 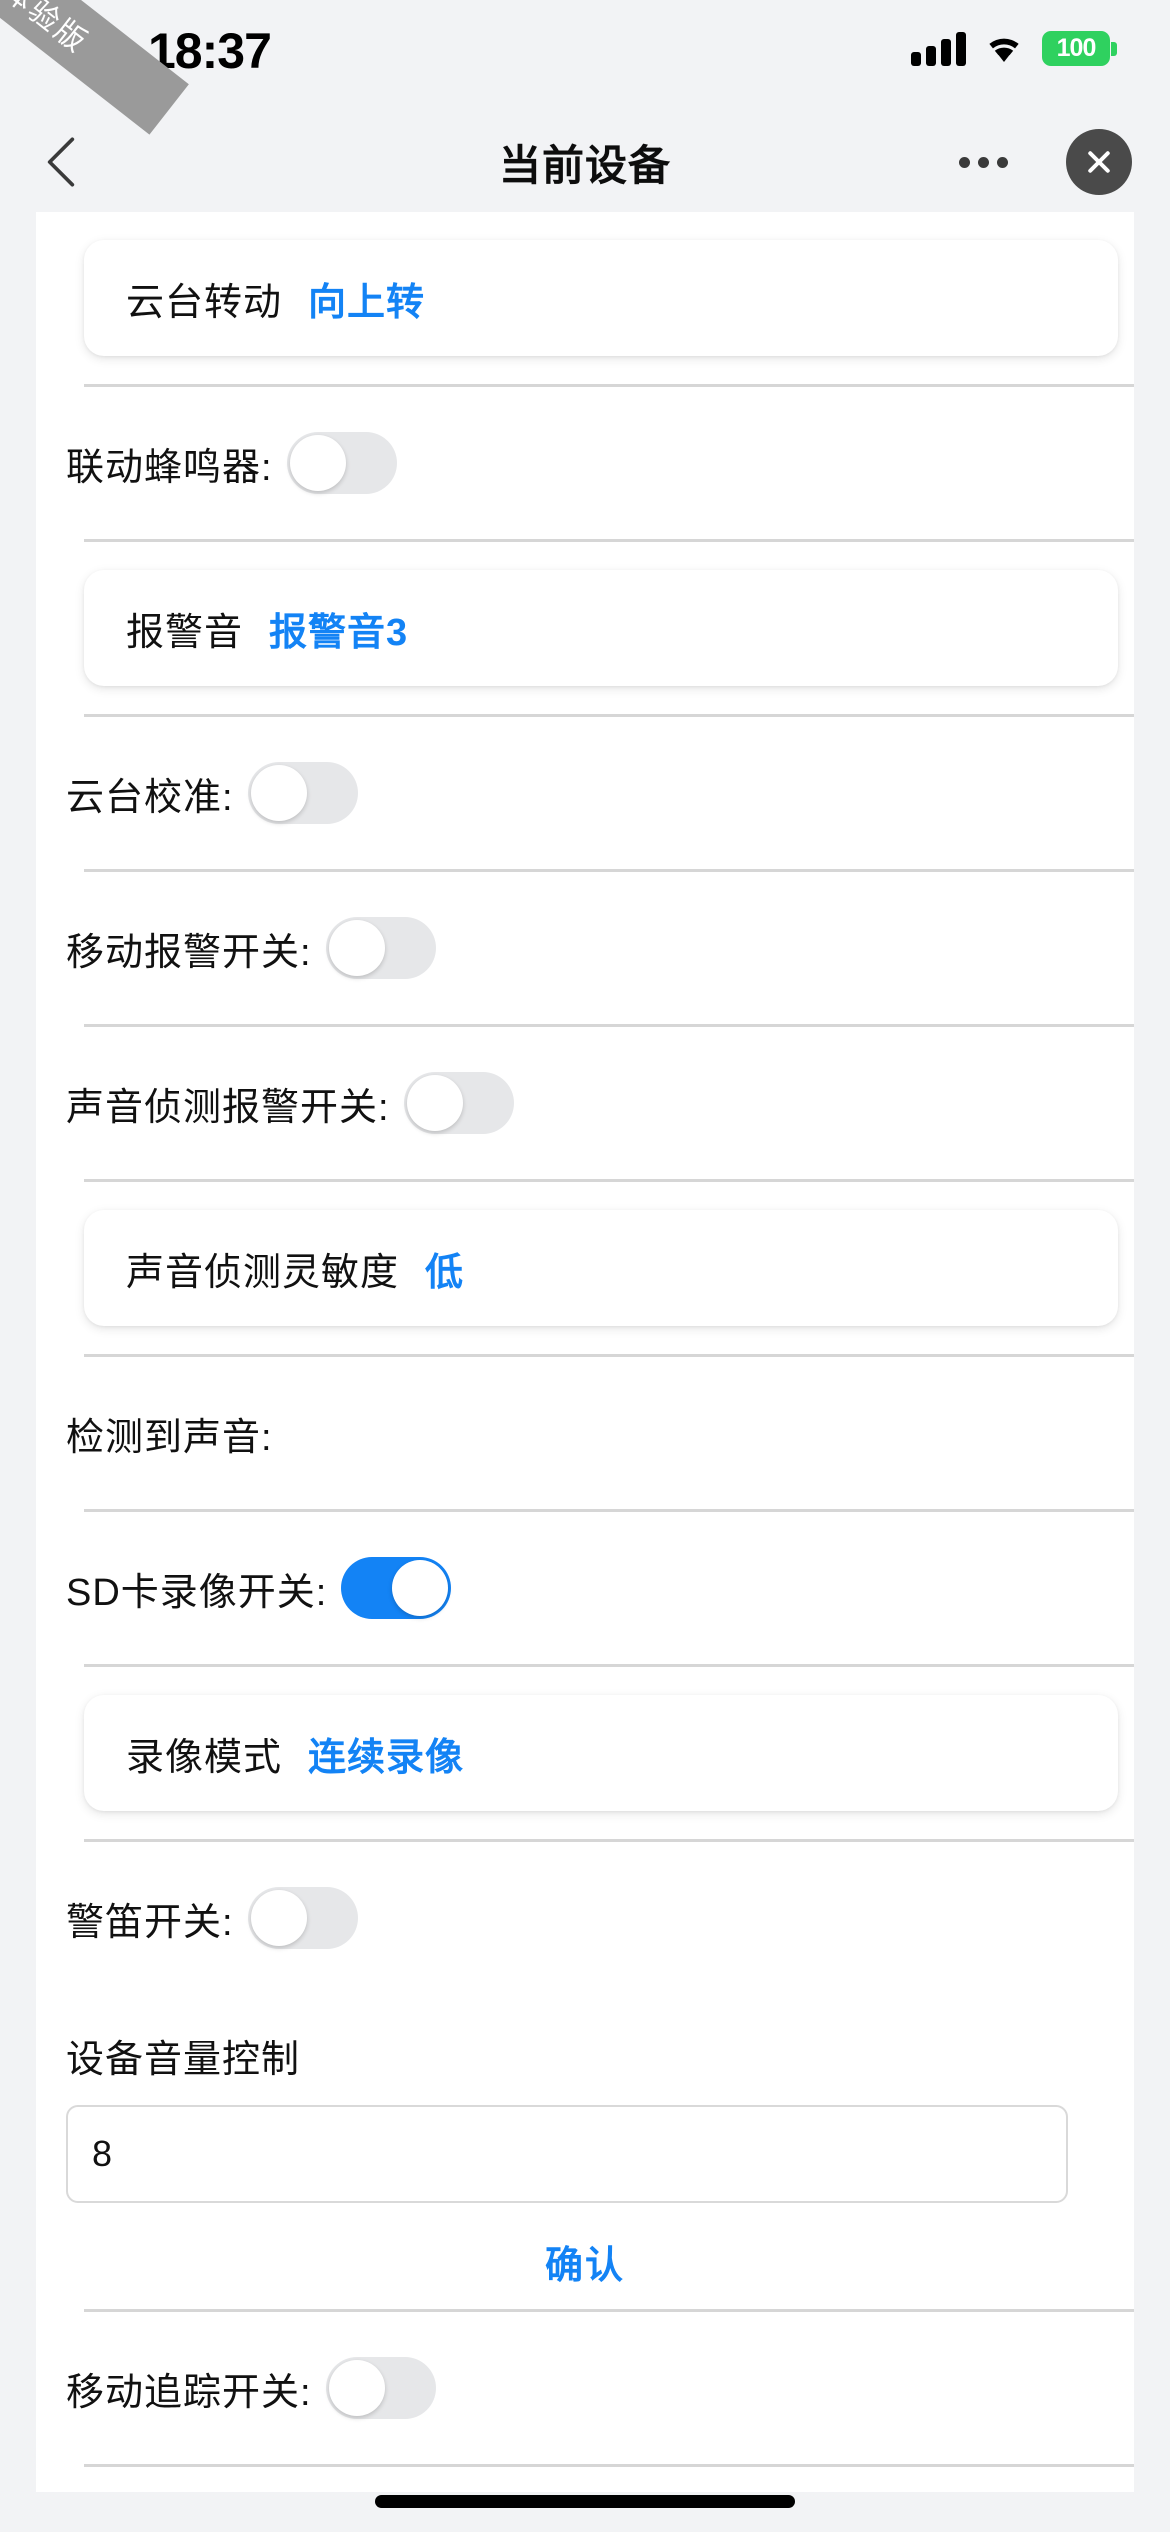 What do you see at coordinates (204, 302) in the screenshot?
I see `setting-label: 云台转动` at bounding box center [204, 302].